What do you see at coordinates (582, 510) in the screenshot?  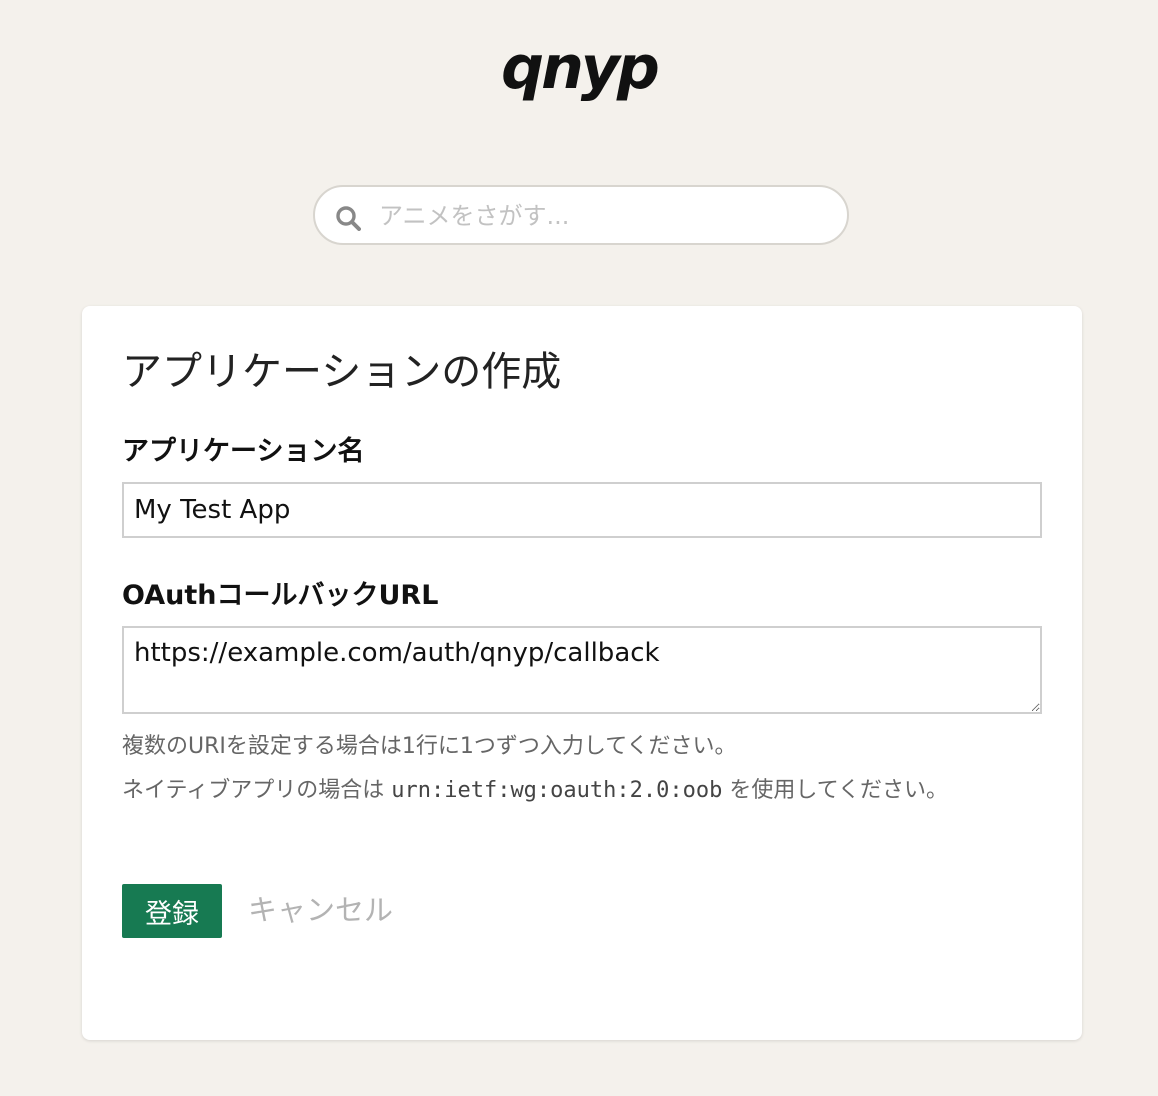 I see `app-name-input` at bounding box center [582, 510].